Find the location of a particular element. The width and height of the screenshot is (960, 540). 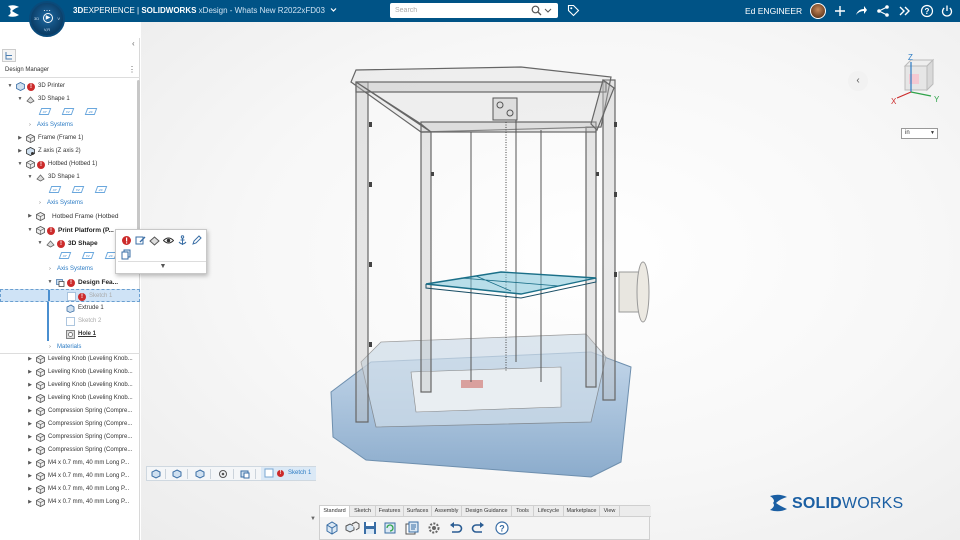

tab-sketch: Sketch is located at coordinates (363, 511).